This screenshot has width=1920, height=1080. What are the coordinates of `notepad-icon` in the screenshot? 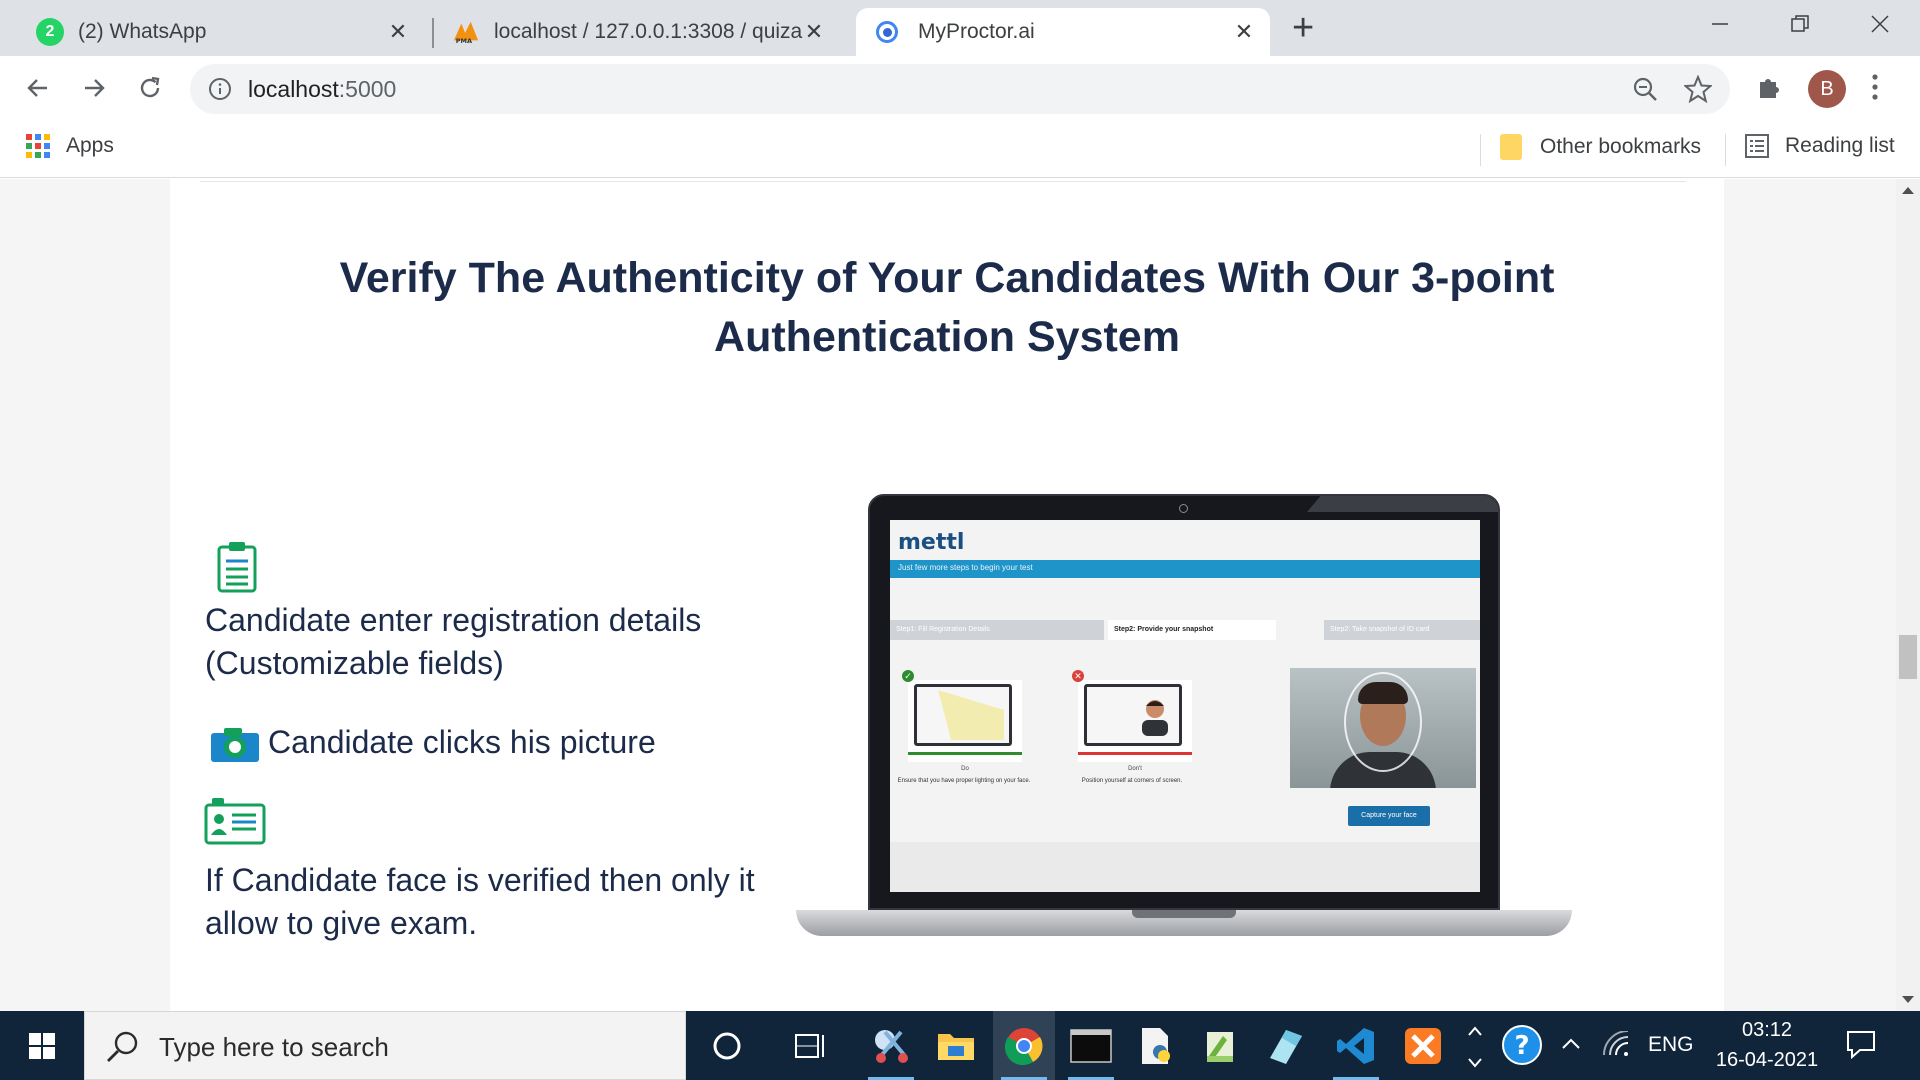 It's located at (1220, 1046).